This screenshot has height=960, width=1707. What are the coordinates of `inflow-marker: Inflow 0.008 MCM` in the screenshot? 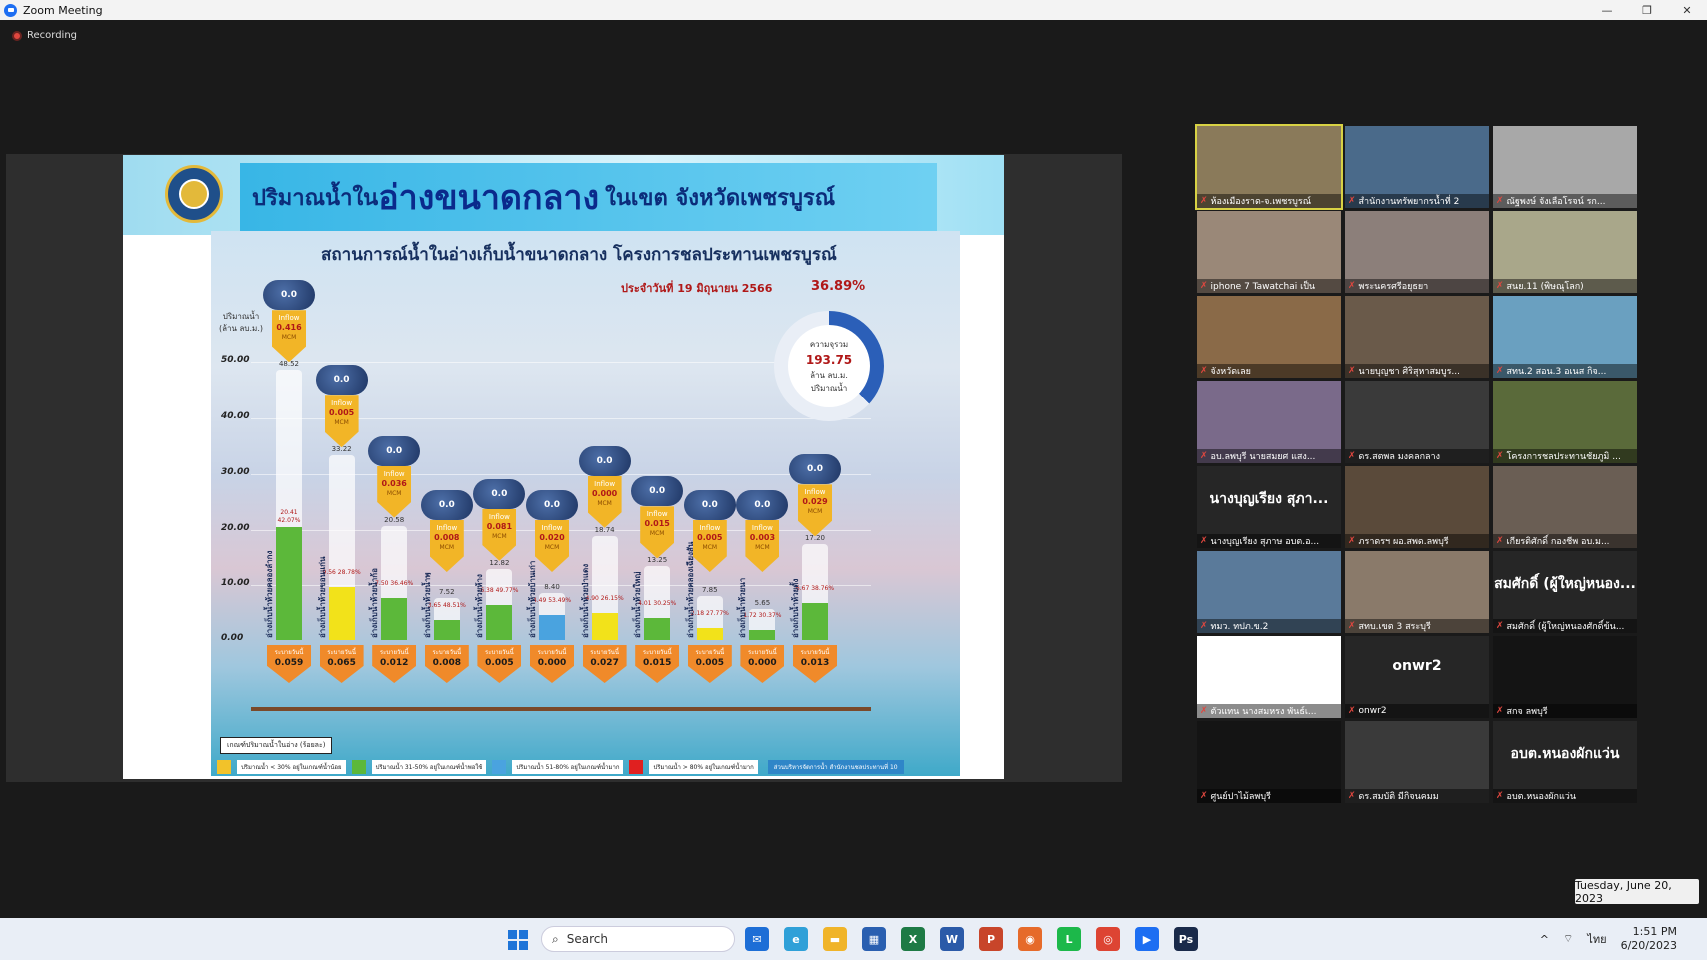 It's located at (446, 546).